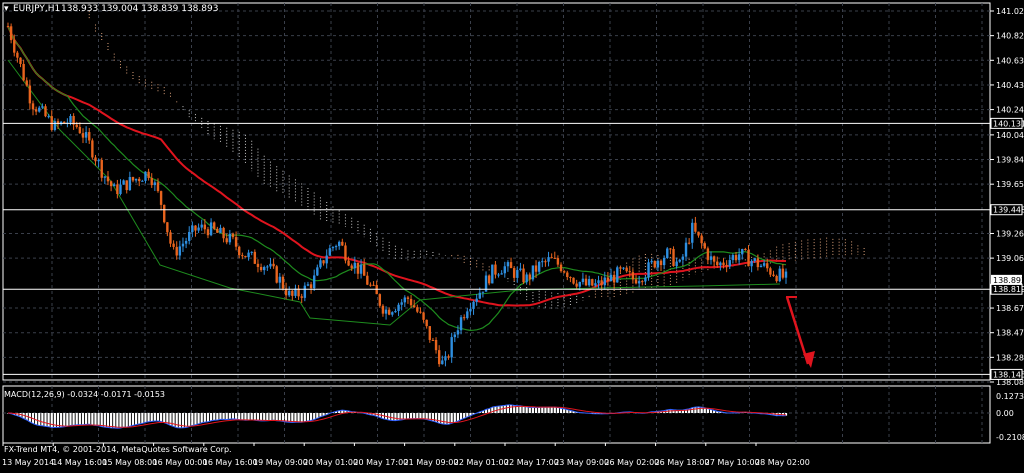  I want to click on time-label: 16 May 16:00, so click(230, 462).